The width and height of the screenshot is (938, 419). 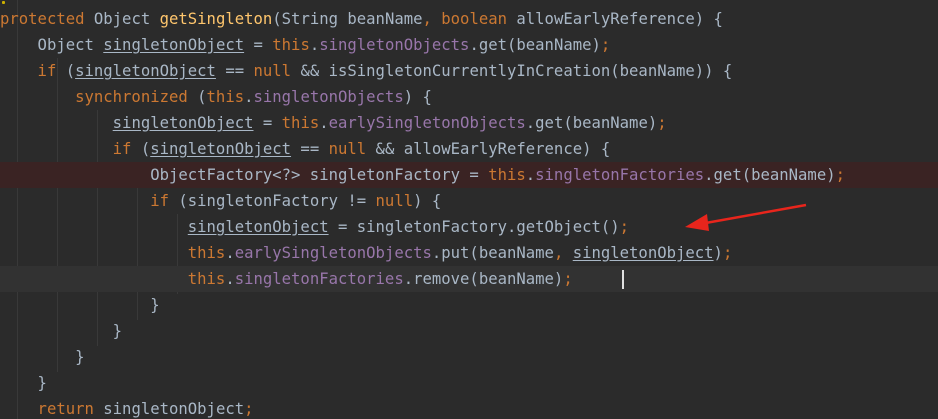 I want to click on arrow-shaft, so click(x=753, y=214).